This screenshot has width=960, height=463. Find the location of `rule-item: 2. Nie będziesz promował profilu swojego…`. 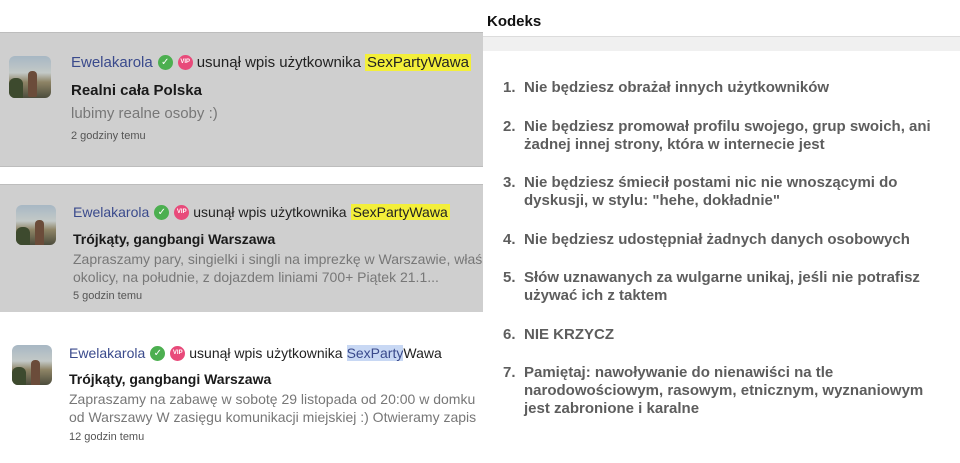

rule-item: 2. Nie będziesz promował profilu swojego… is located at coordinates (728, 136).